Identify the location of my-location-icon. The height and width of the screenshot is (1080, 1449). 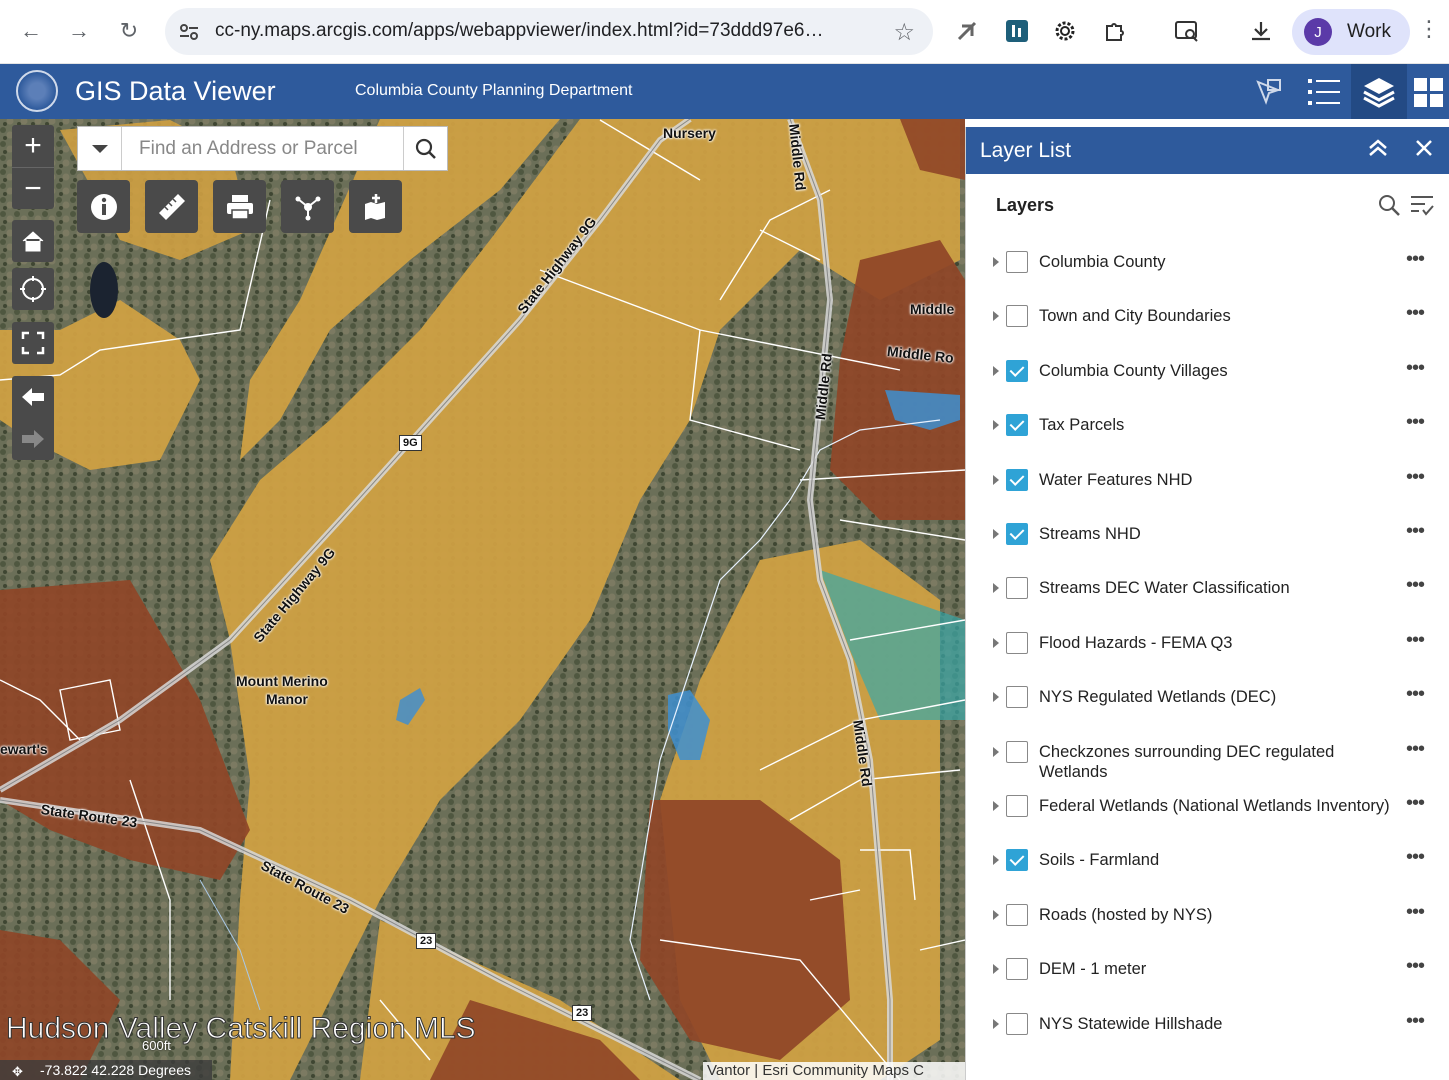
(33, 289).